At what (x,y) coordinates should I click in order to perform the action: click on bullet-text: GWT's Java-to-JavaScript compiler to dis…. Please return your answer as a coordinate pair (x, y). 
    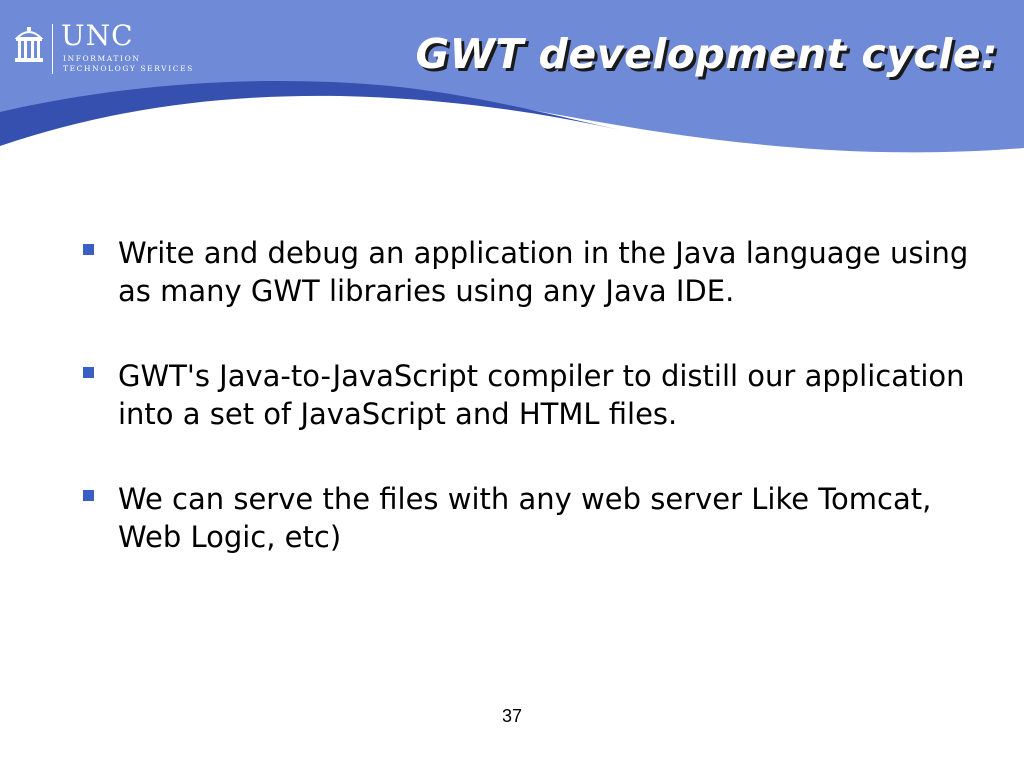
    Looking at the image, I should click on (541, 395).